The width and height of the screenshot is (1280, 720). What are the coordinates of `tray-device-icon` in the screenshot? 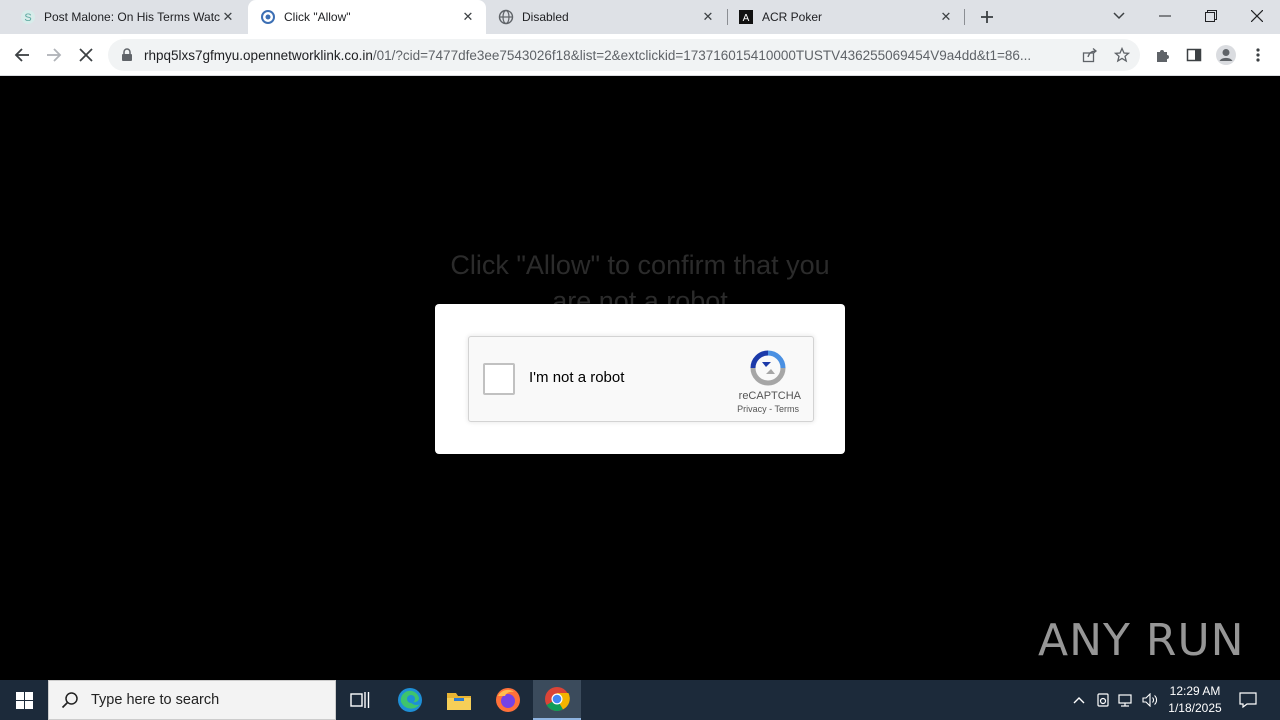 It's located at (1103, 700).